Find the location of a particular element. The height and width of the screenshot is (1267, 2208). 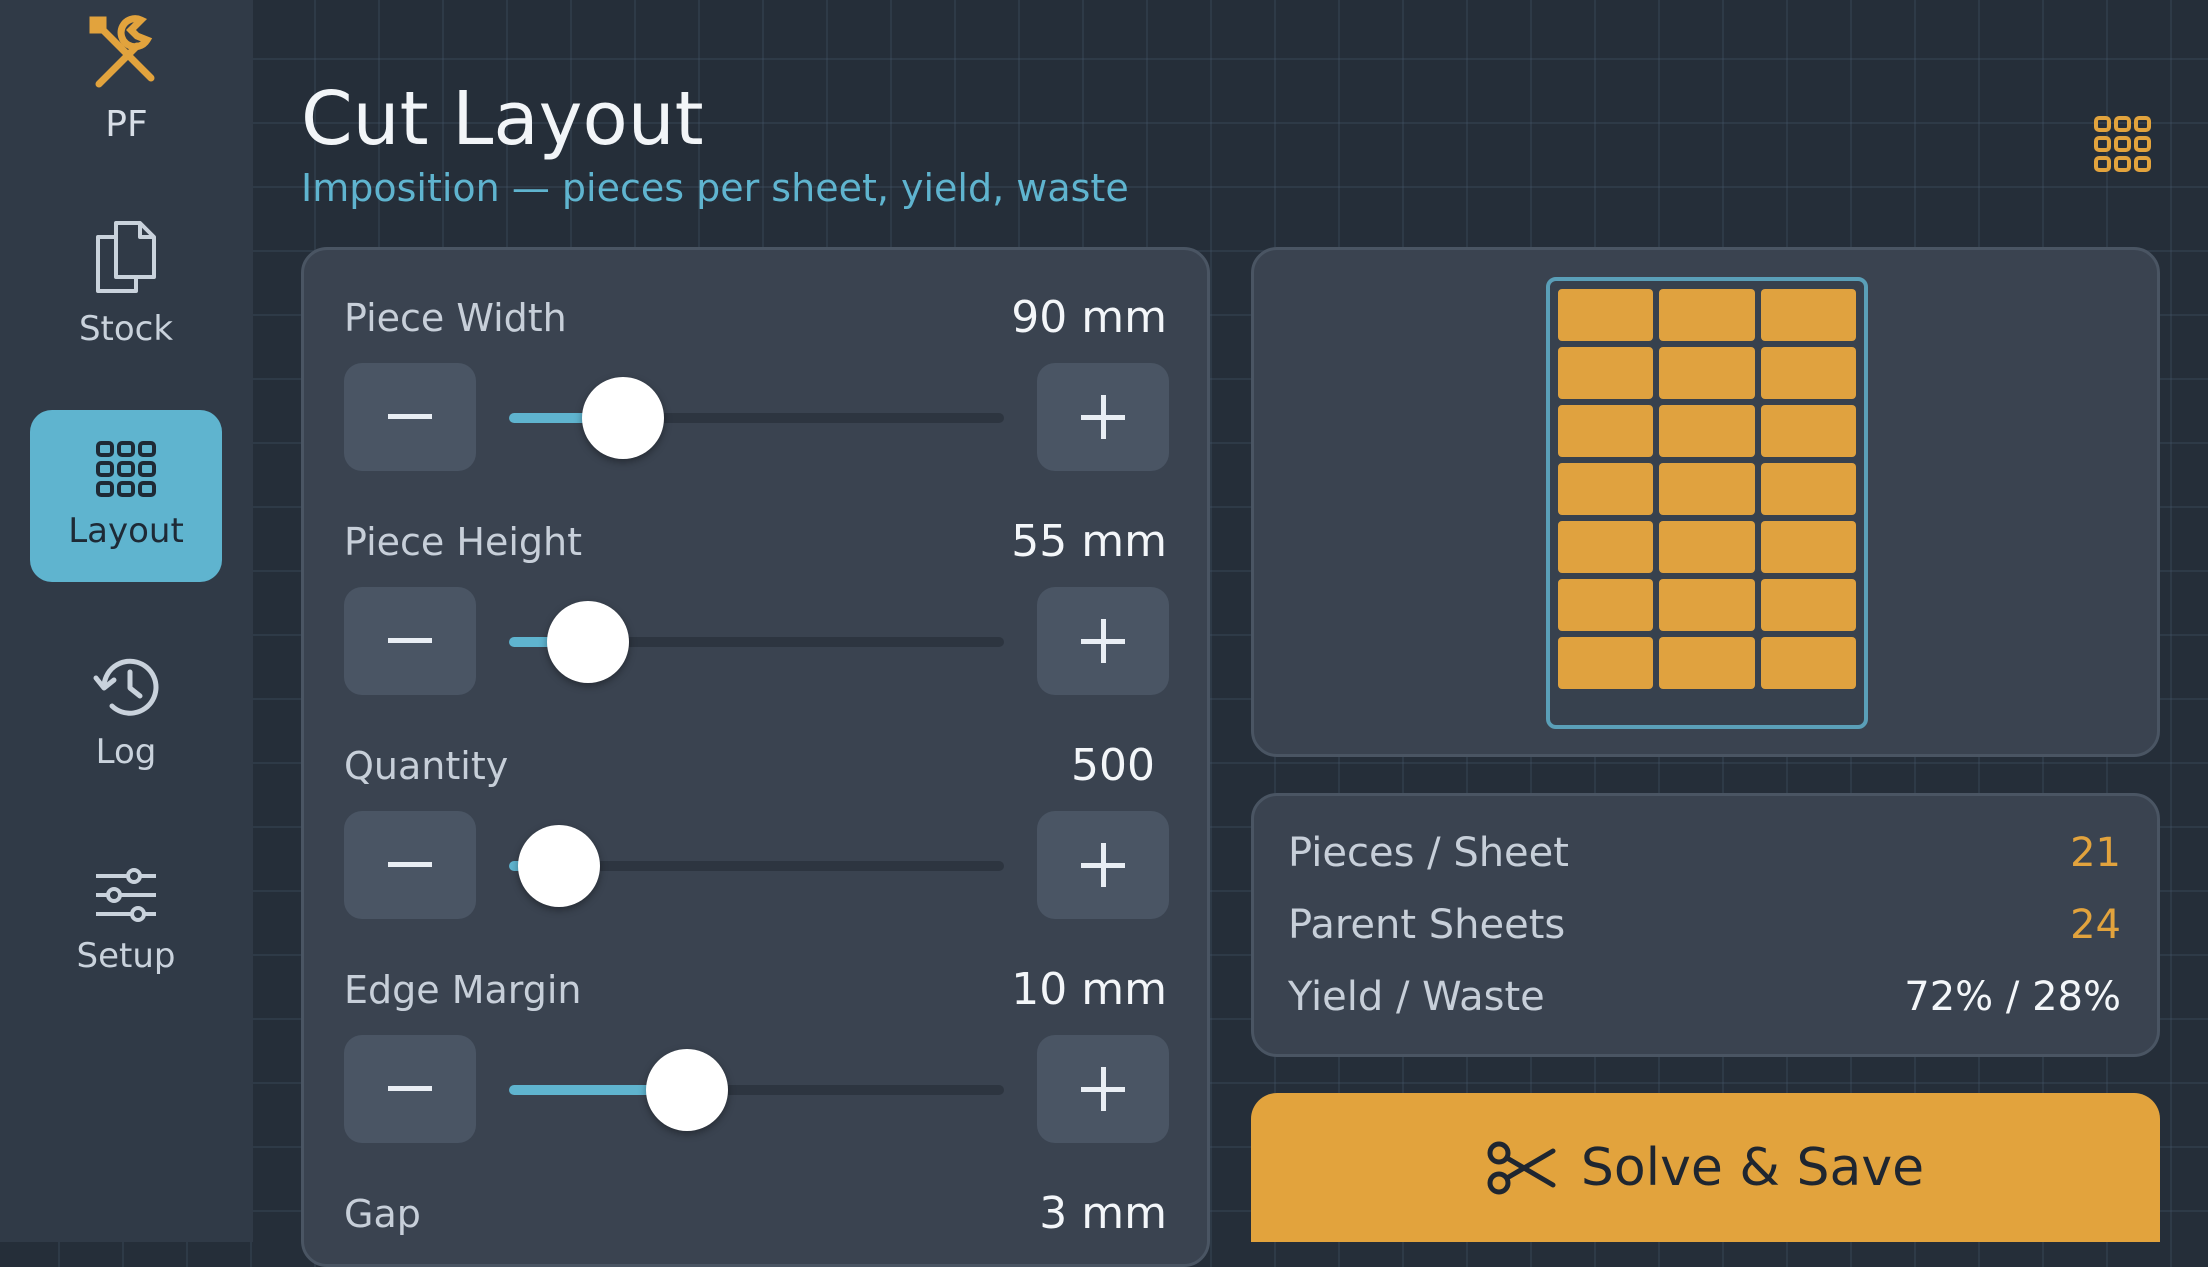

piece-height-slider-thumb is located at coordinates (588, 642).